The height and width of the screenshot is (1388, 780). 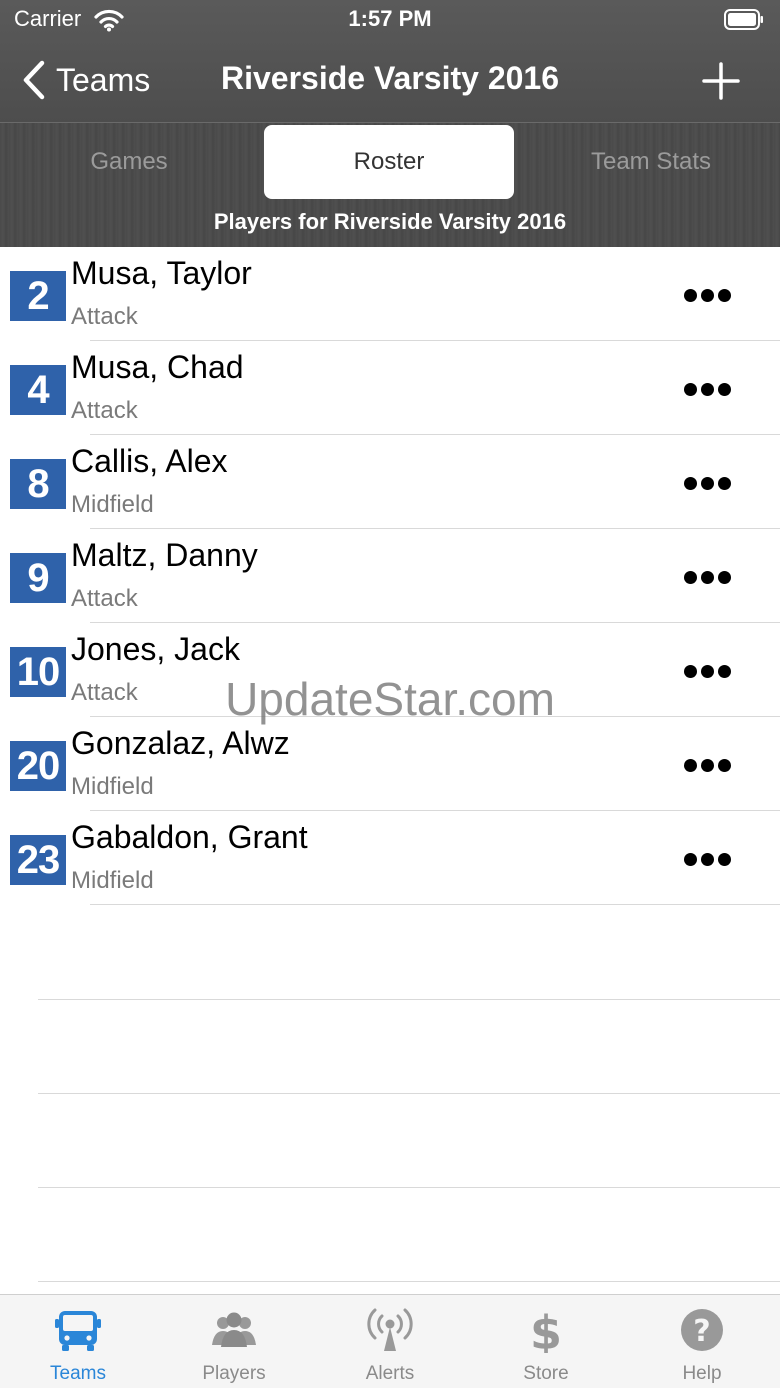 I want to click on list-subtitle: Players for Riverside Varsity 2016, so click(x=390, y=221).